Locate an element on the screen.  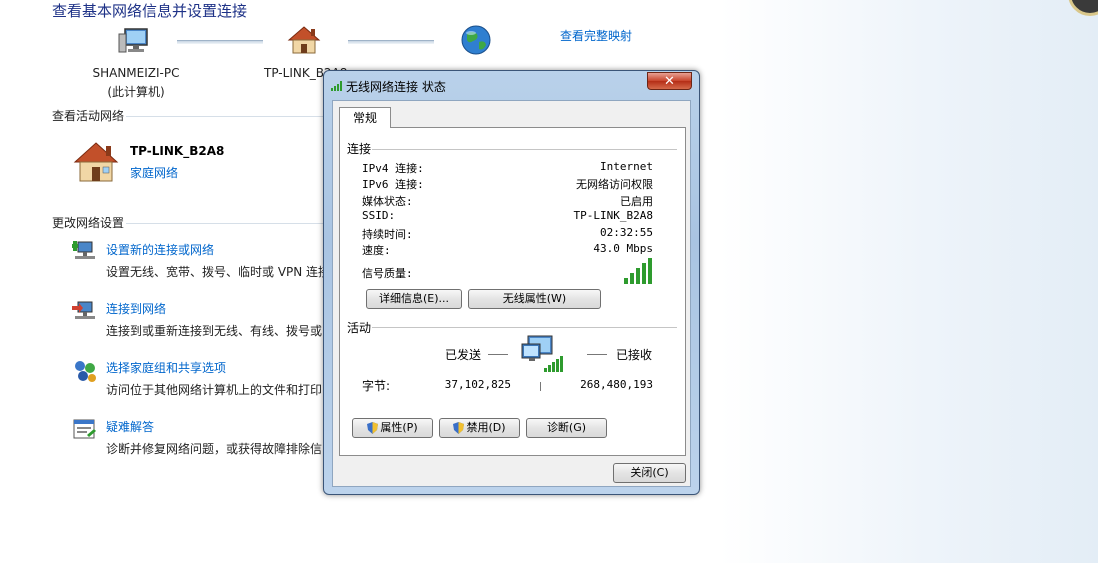
bytes-received-value: 268,480,193 is located at coordinates (616, 384).